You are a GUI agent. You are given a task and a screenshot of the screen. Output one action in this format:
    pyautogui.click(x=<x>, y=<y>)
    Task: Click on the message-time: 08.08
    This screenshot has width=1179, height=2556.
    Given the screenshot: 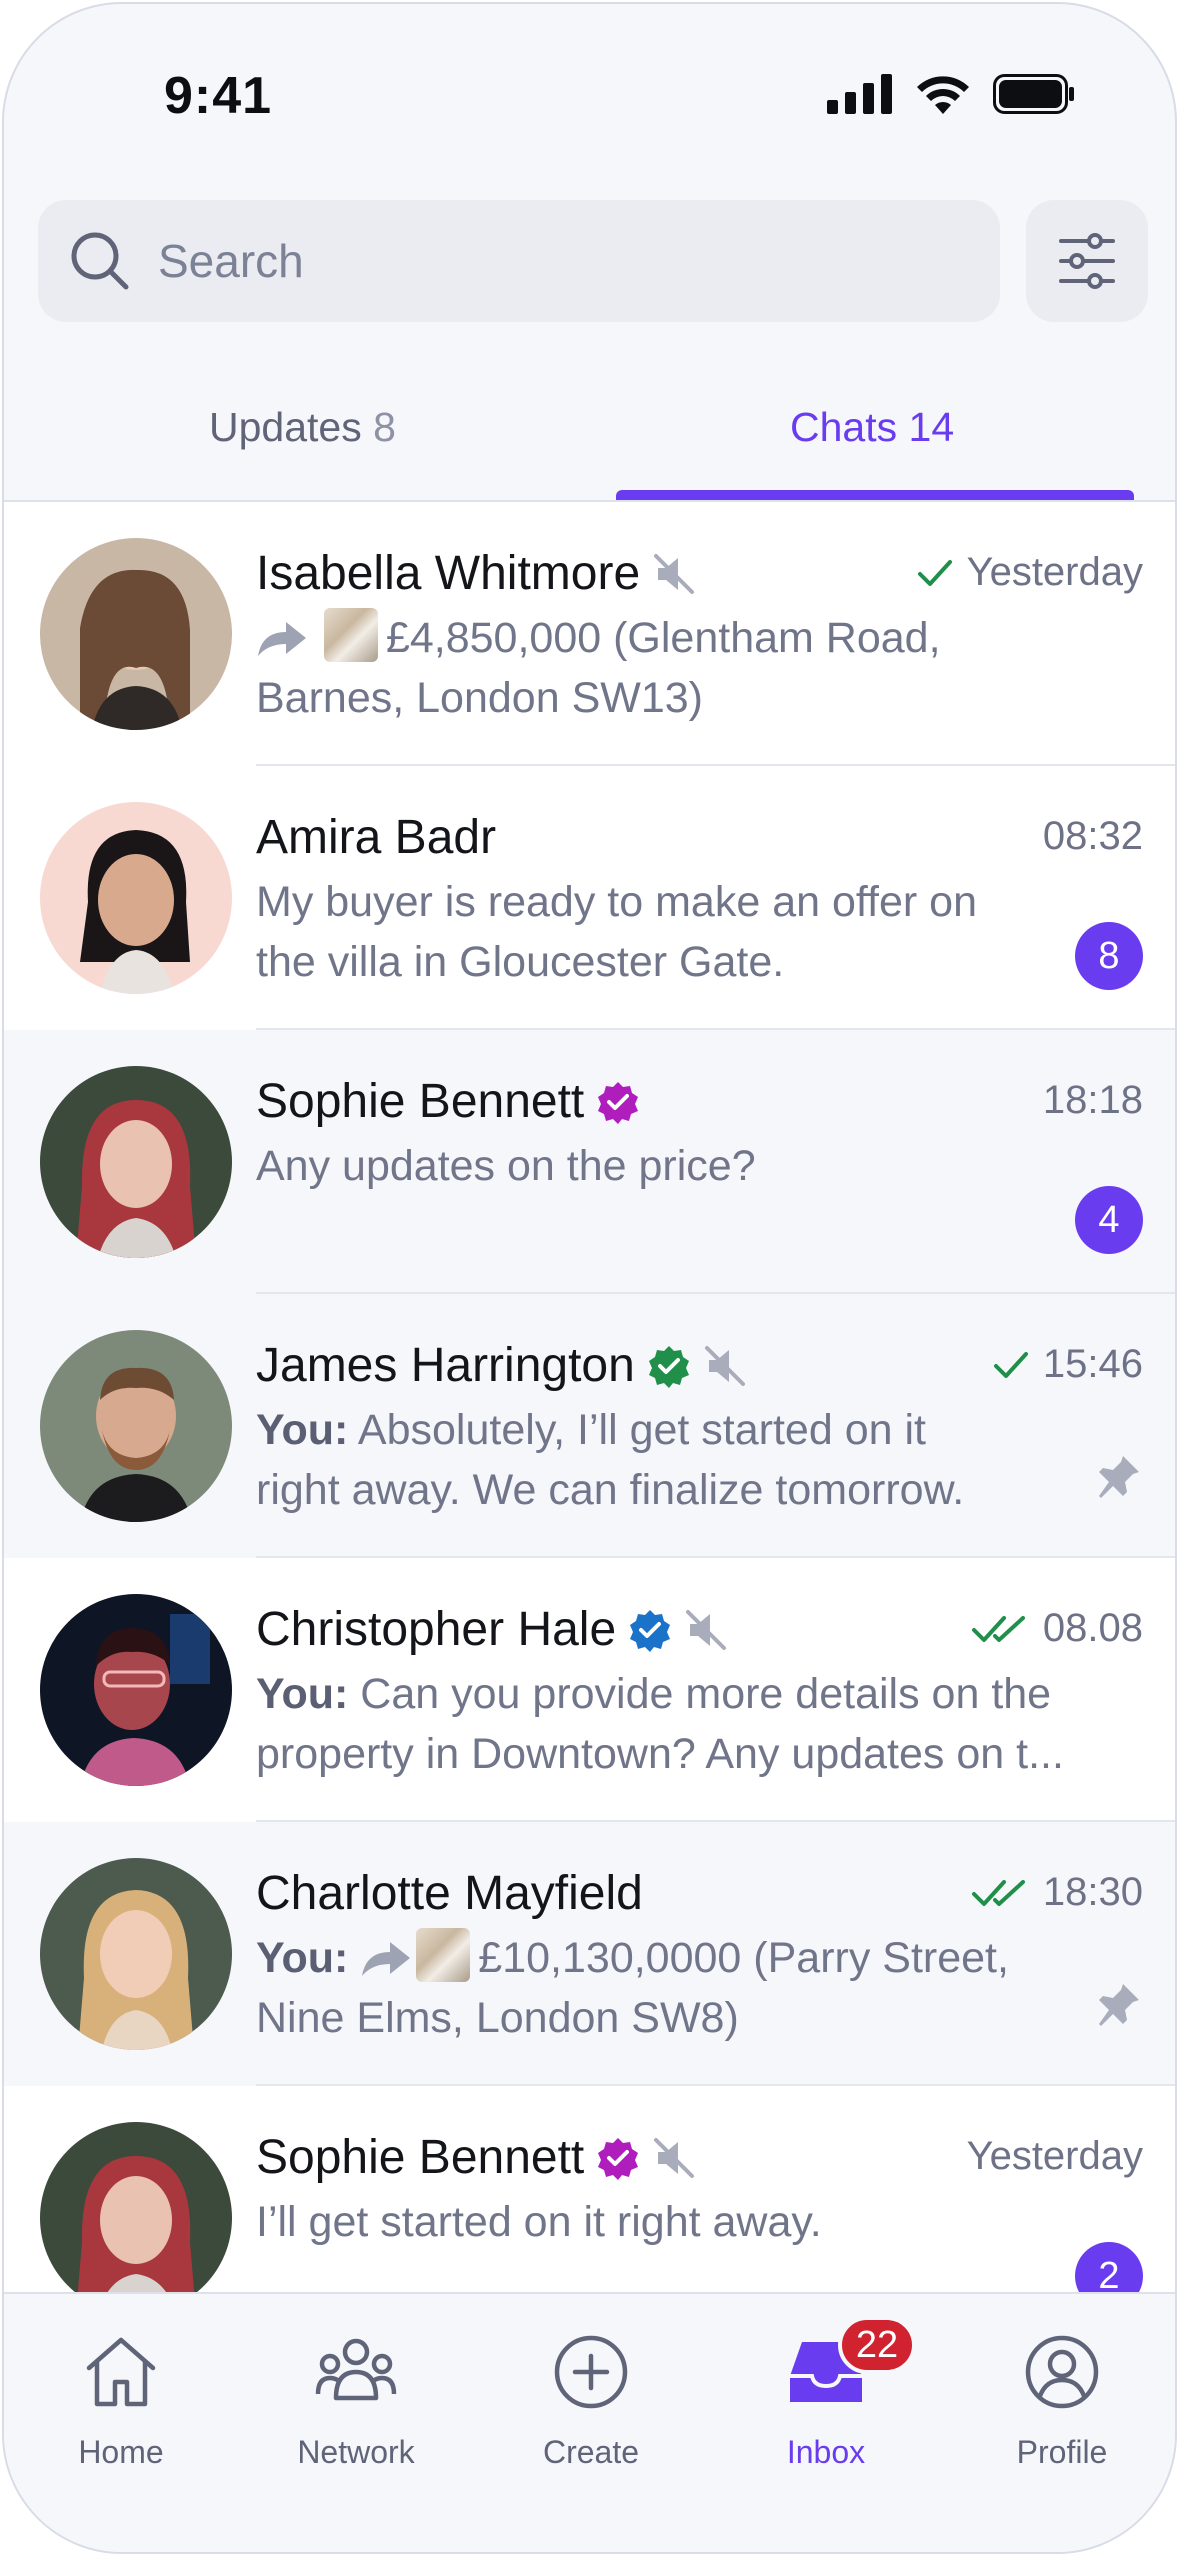 What is the action you would take?
    pyautogui.click(x=1092, y=1628)
    